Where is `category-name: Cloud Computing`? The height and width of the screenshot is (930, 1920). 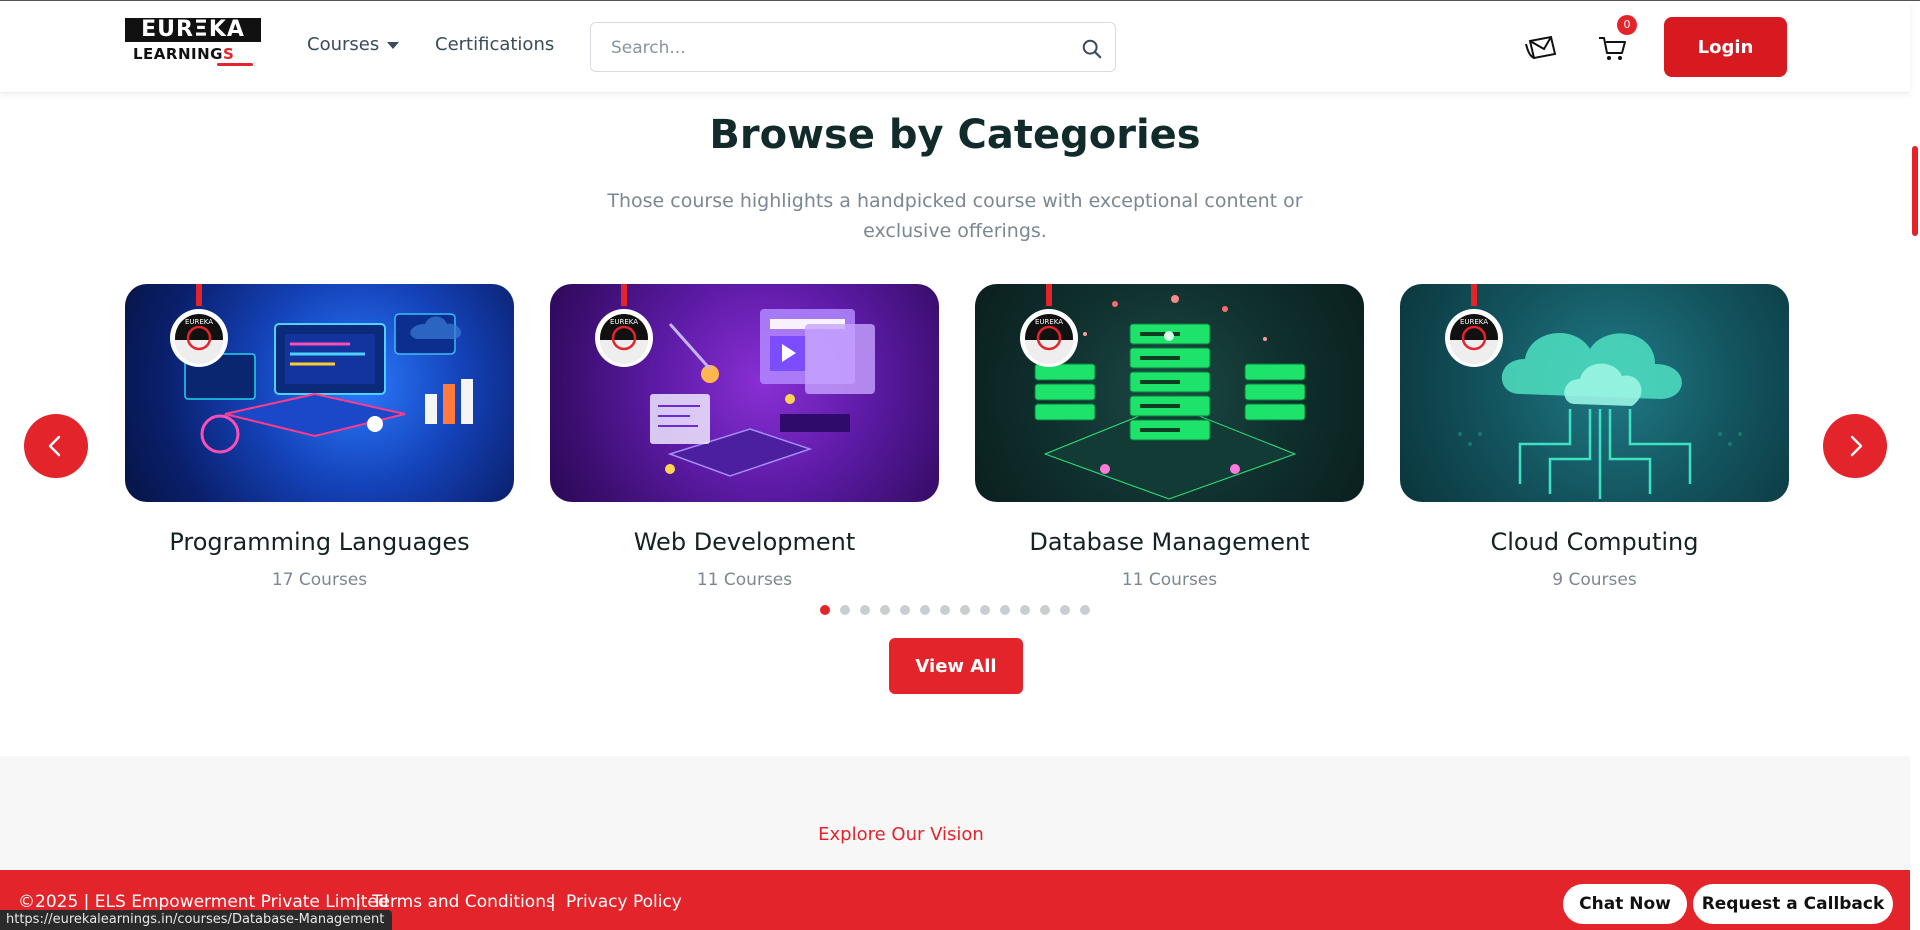
category-name: Cloud Computing is located at coordinates (1594, 542).